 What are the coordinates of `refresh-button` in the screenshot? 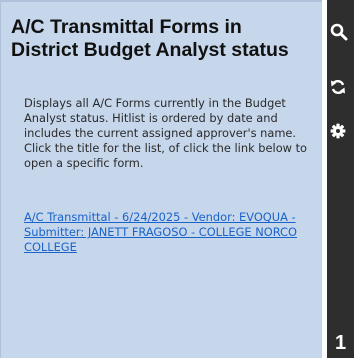 It's located at (340, 87).